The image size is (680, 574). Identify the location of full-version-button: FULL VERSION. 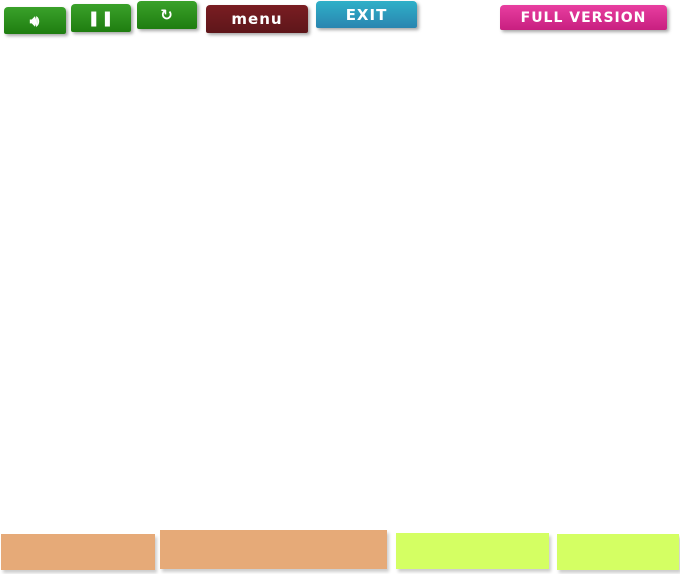
(583, 17).